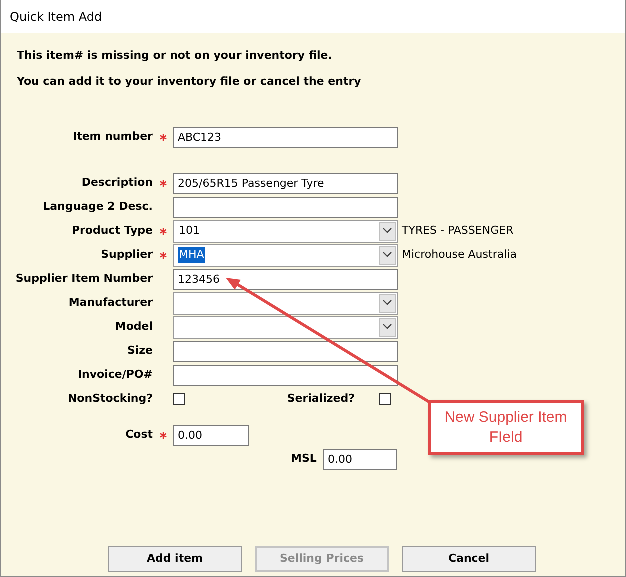 Image resolution: width=626 pixels, height=577 pixels. What do you see at coordinates (133, 326) in the screenshot?
I see `field-label: Model` at bounding box center [133, 326].